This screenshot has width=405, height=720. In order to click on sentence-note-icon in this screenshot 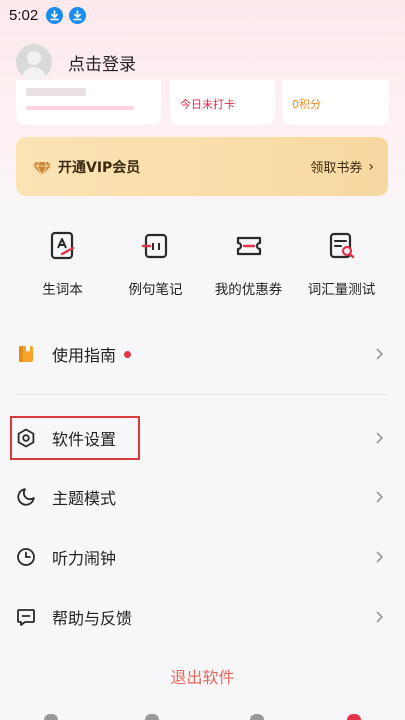, I will do `click(154, 246)`.